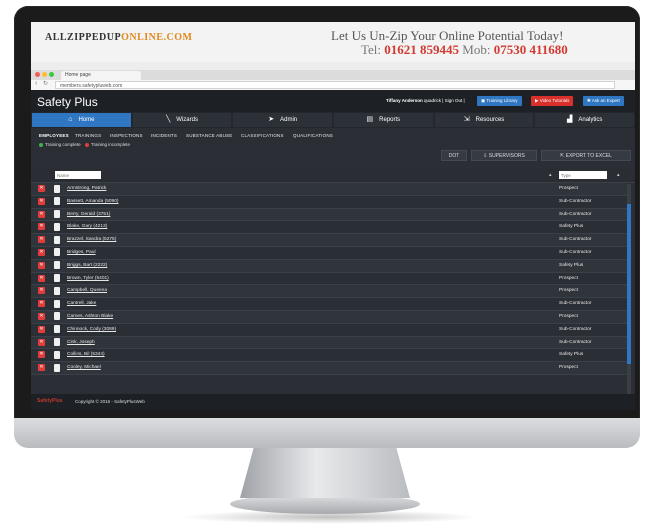 The height and width of the screenshot is (531, 648). Describe the element at coordinates (86, 188) in the screenshot. I see `employee-name-link: Armstrong, Patrick` at that location.